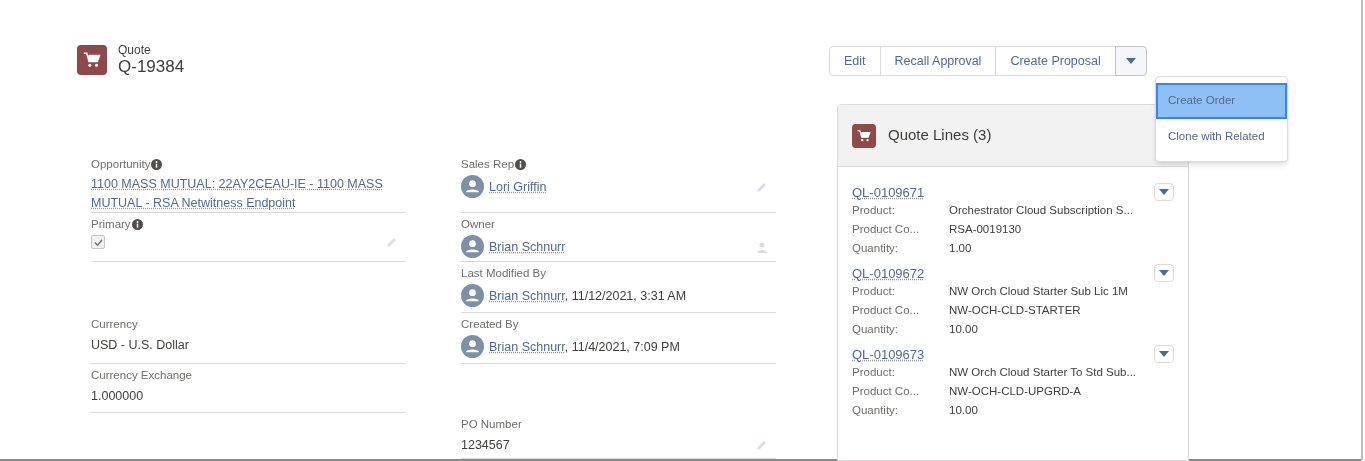  Describe the element at coordinates (111, 224) in the screenshot. I see `field-label: Primary` at that location.